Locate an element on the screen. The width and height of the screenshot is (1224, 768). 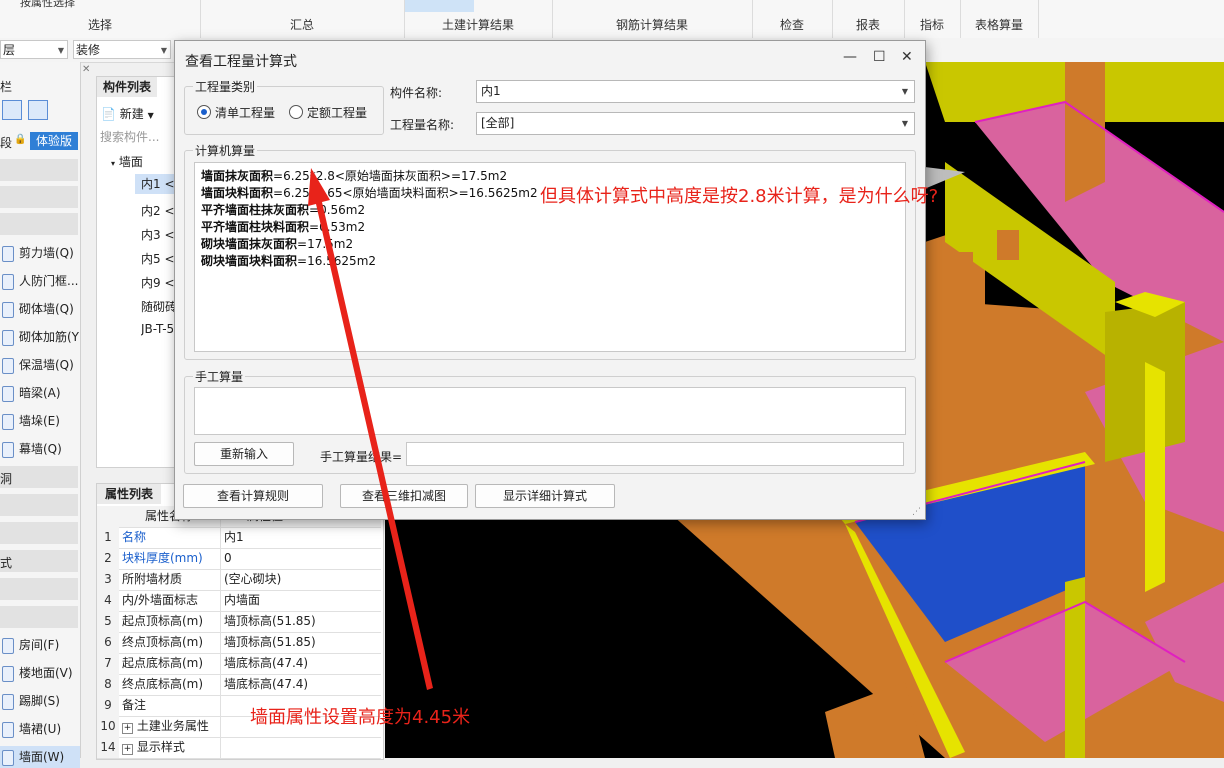
annotation-note: 墙面属性设置高度为4.45米 is located at coordinates (360, 717).